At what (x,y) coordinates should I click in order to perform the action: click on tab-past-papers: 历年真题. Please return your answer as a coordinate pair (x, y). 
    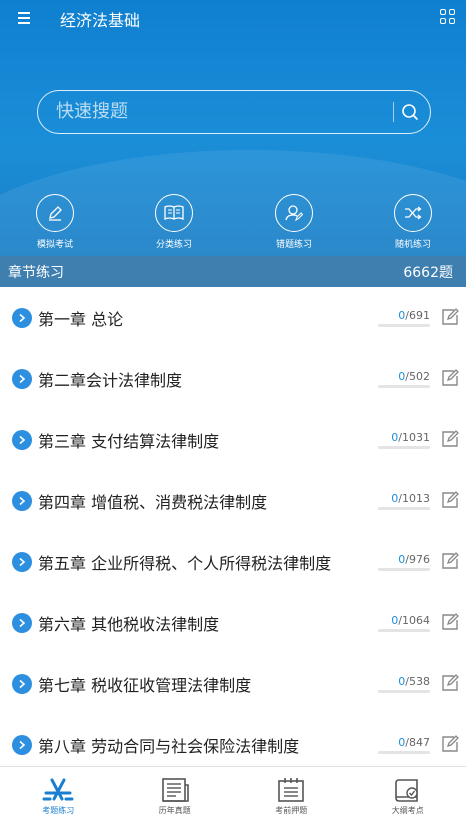
    Looking at the image, I should click on (175, 794).